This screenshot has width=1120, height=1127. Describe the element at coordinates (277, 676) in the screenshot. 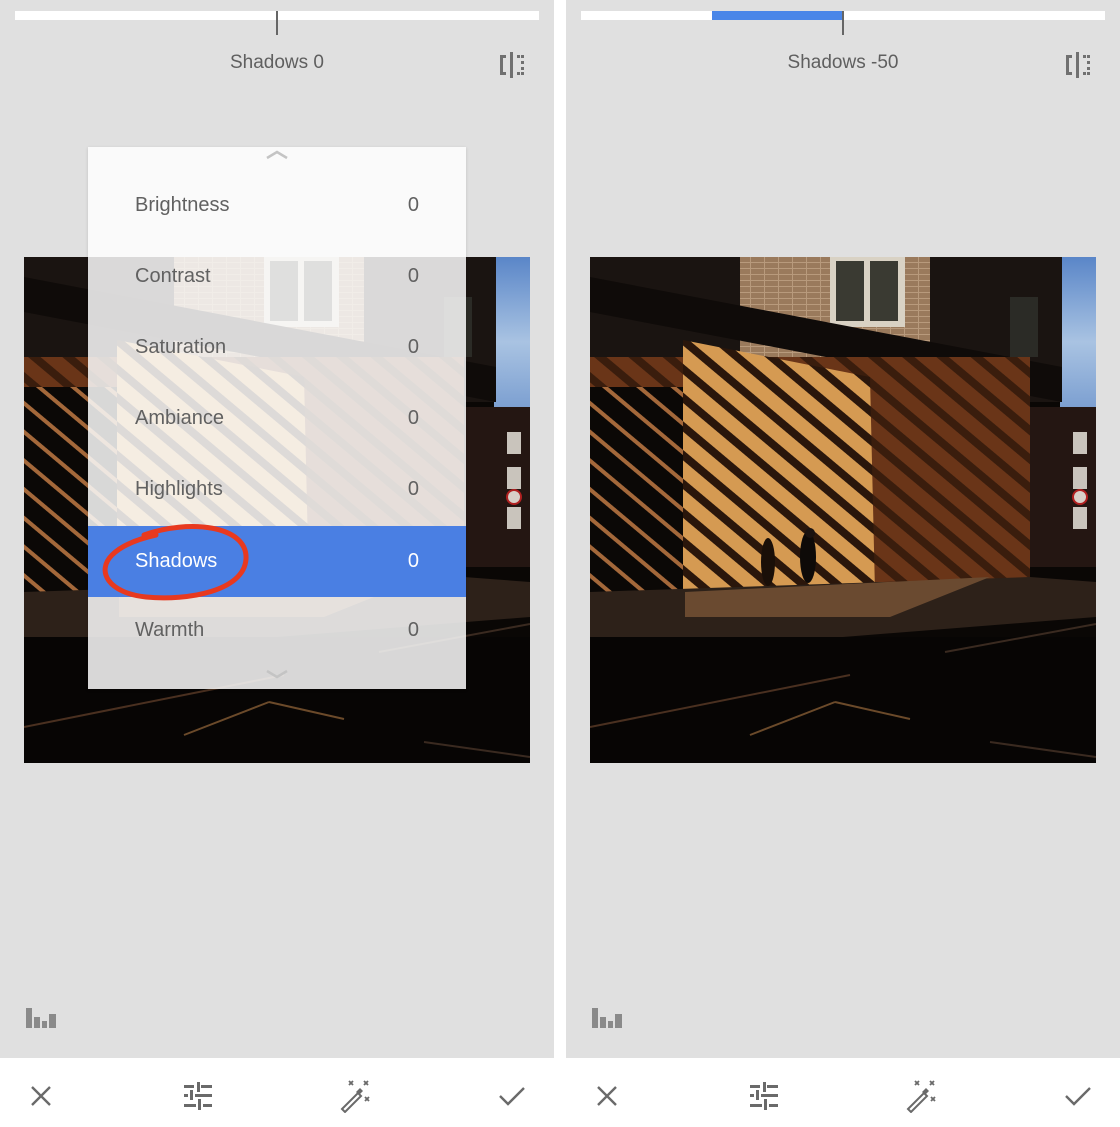

I see `chevron-down-icon` at that location.